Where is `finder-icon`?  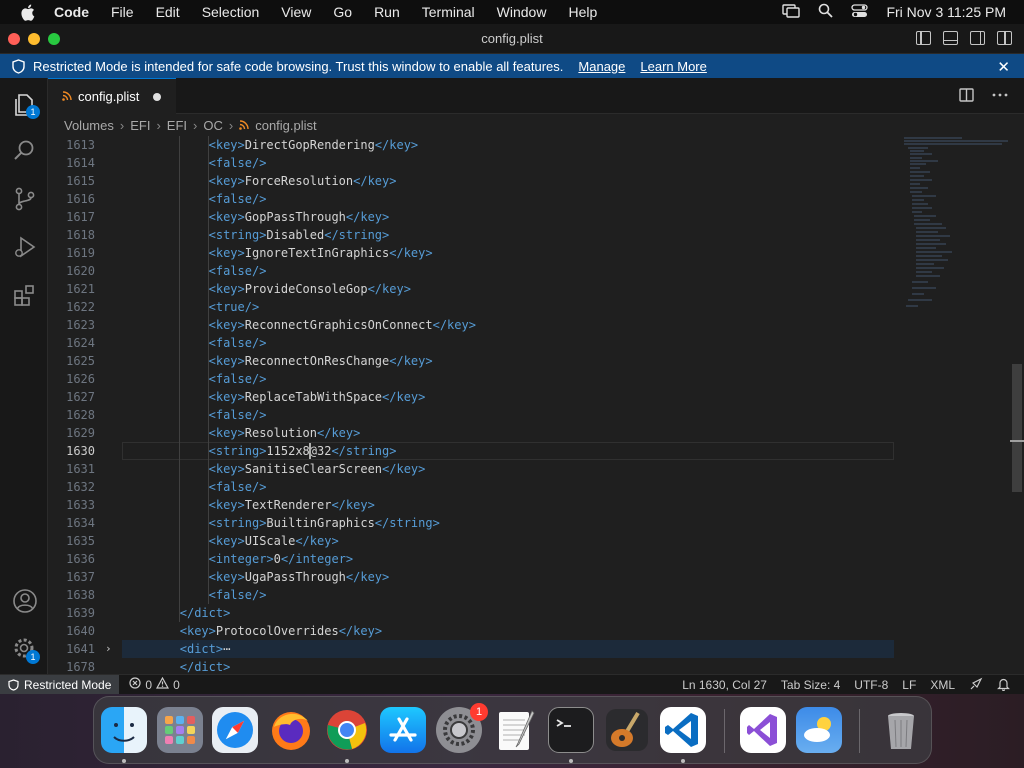
finder-icon is located at coordinates (124, 730).